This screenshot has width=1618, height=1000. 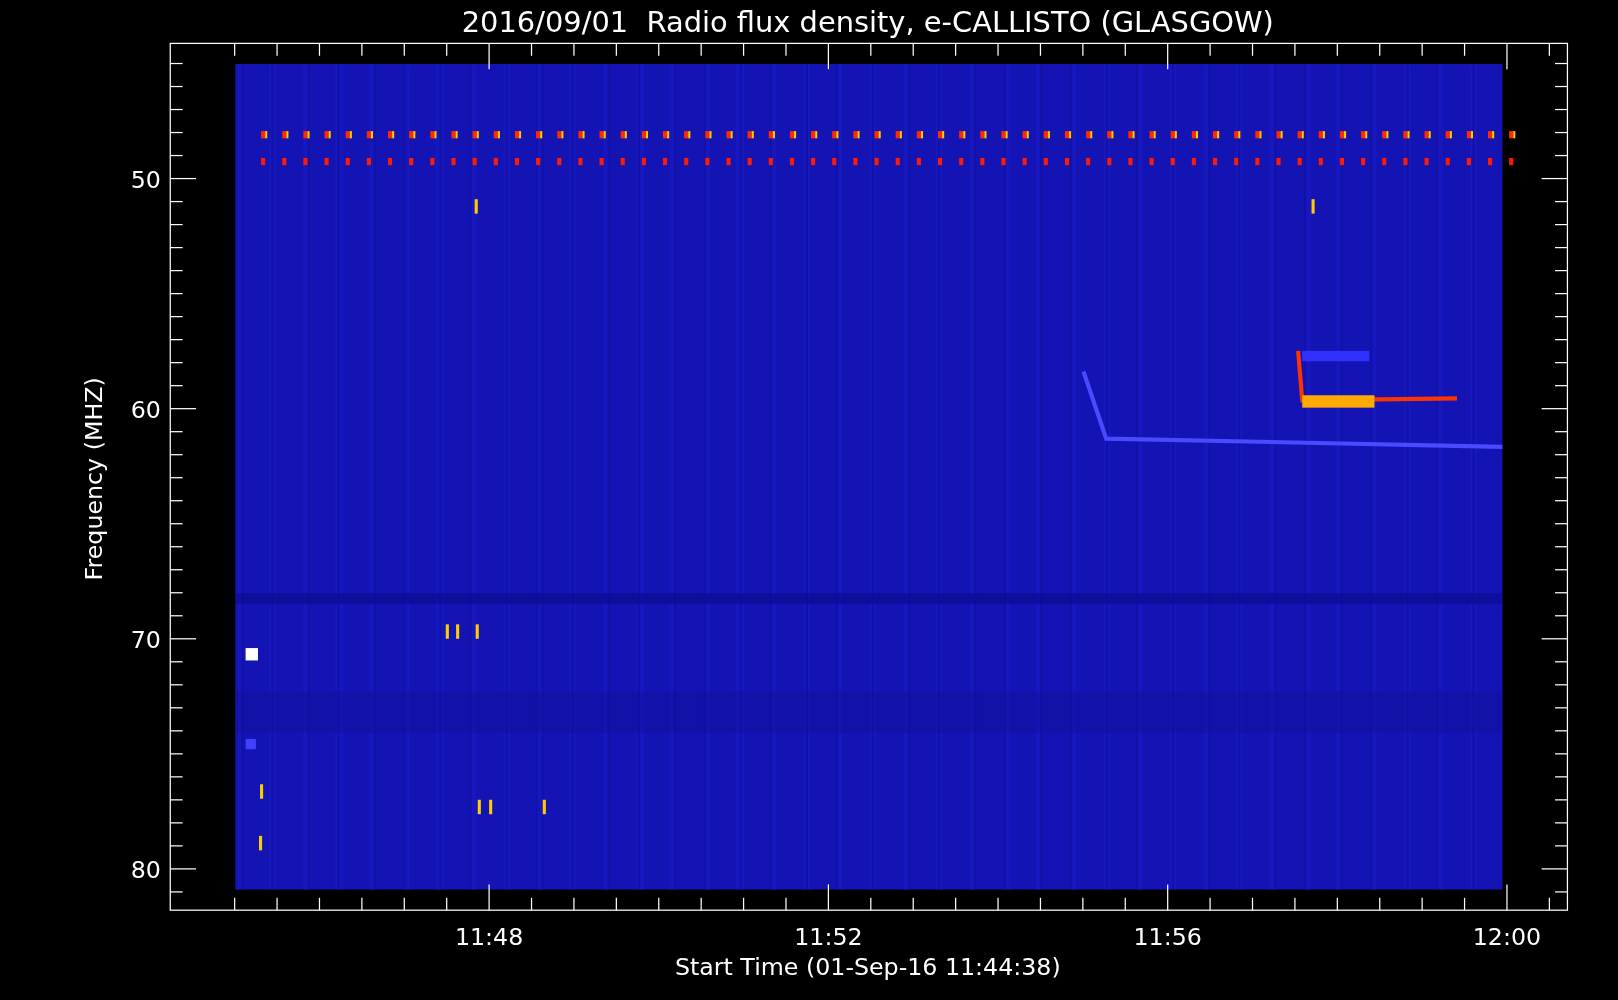 What do you see at coordinates (145, 179) in the screenshot?
I see `tick-label: 50` at bounding box center [145, 179].